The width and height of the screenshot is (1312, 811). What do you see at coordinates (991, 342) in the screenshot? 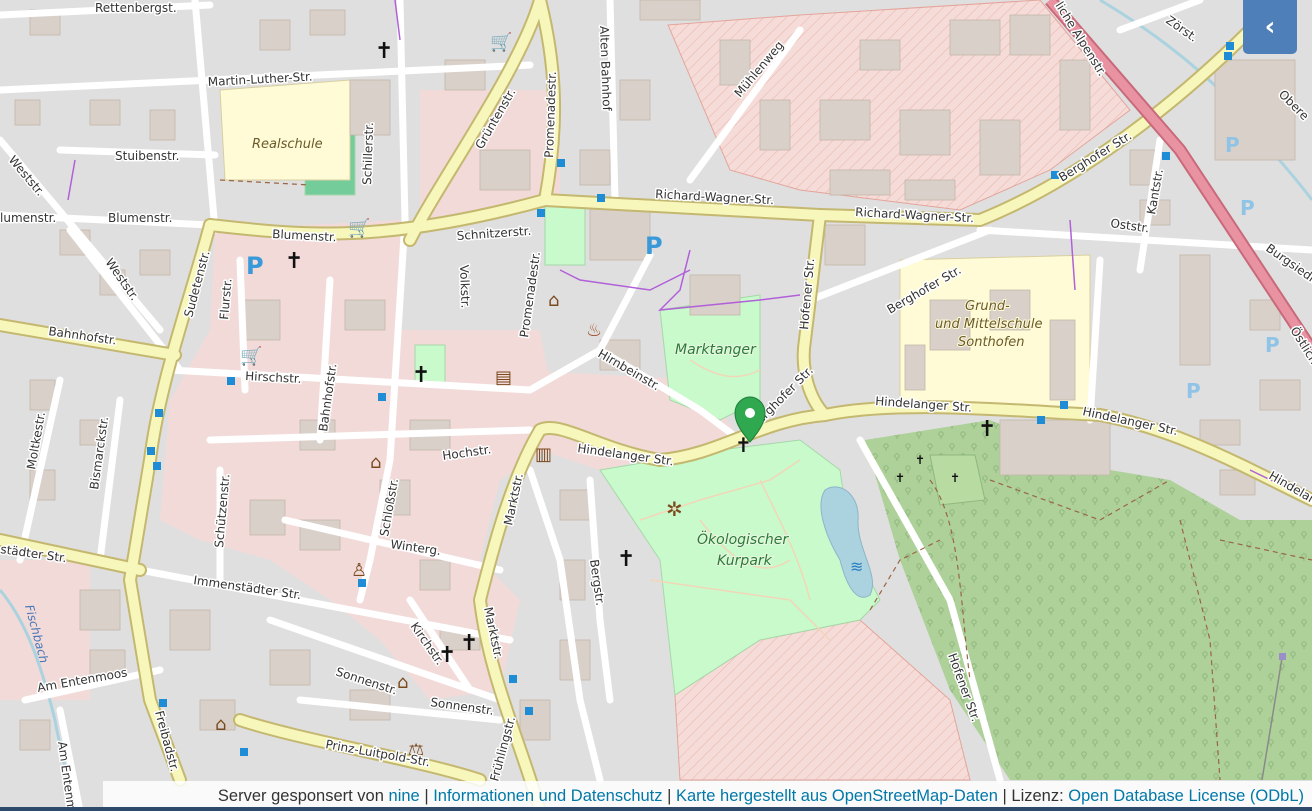
I see `label-grund-3: Sonthofen` at bounding box center [991, 342].